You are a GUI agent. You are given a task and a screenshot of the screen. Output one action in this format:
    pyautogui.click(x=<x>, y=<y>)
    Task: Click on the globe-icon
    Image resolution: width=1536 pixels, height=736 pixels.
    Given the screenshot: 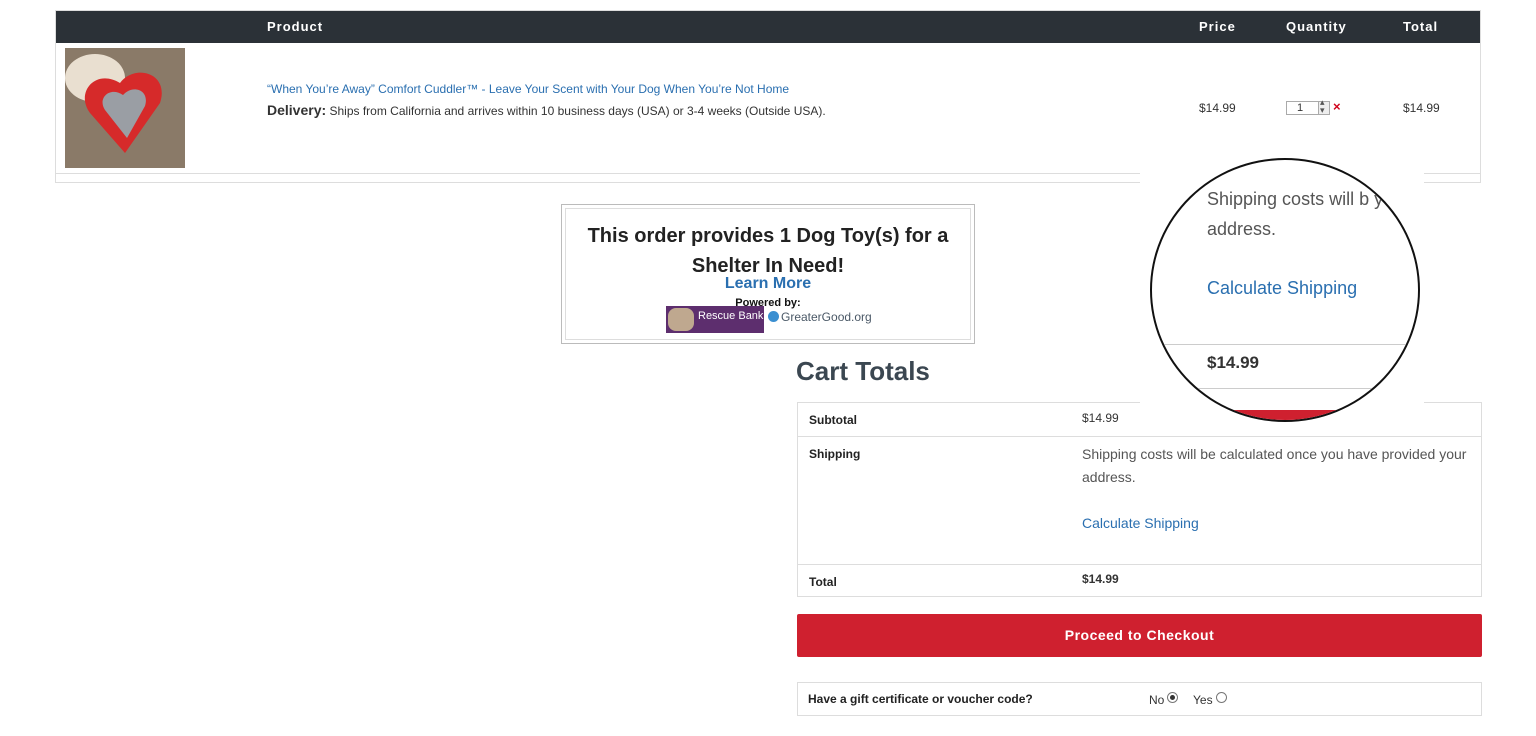 What is the action you would take?
    pyautogui.click(x=773, y=316)
    